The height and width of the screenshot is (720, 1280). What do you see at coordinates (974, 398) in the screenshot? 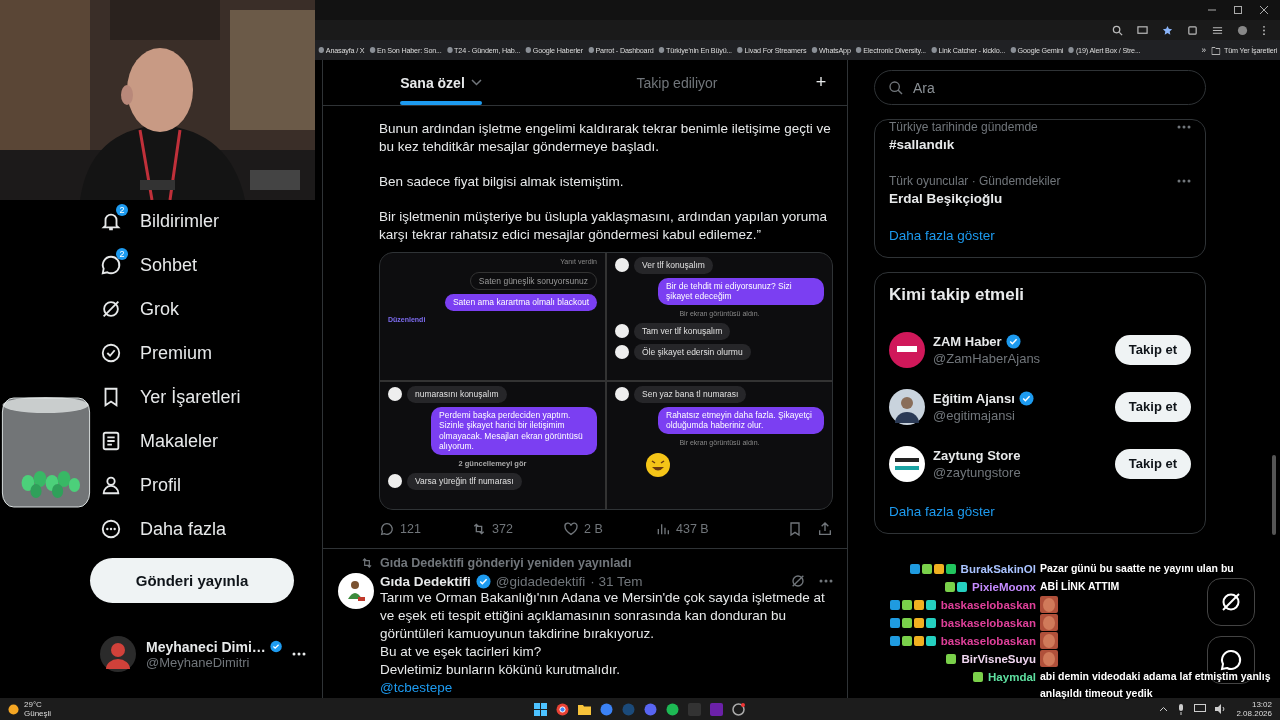
I see `account-name: Eğitim Ajansı` at bounding box center [974, 398].